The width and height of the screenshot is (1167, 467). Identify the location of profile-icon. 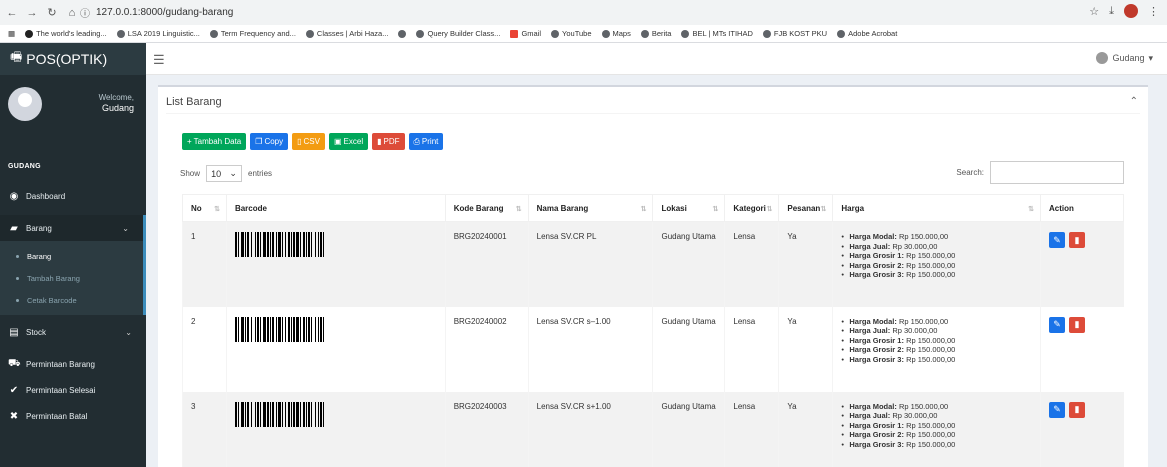
(1131, 11).